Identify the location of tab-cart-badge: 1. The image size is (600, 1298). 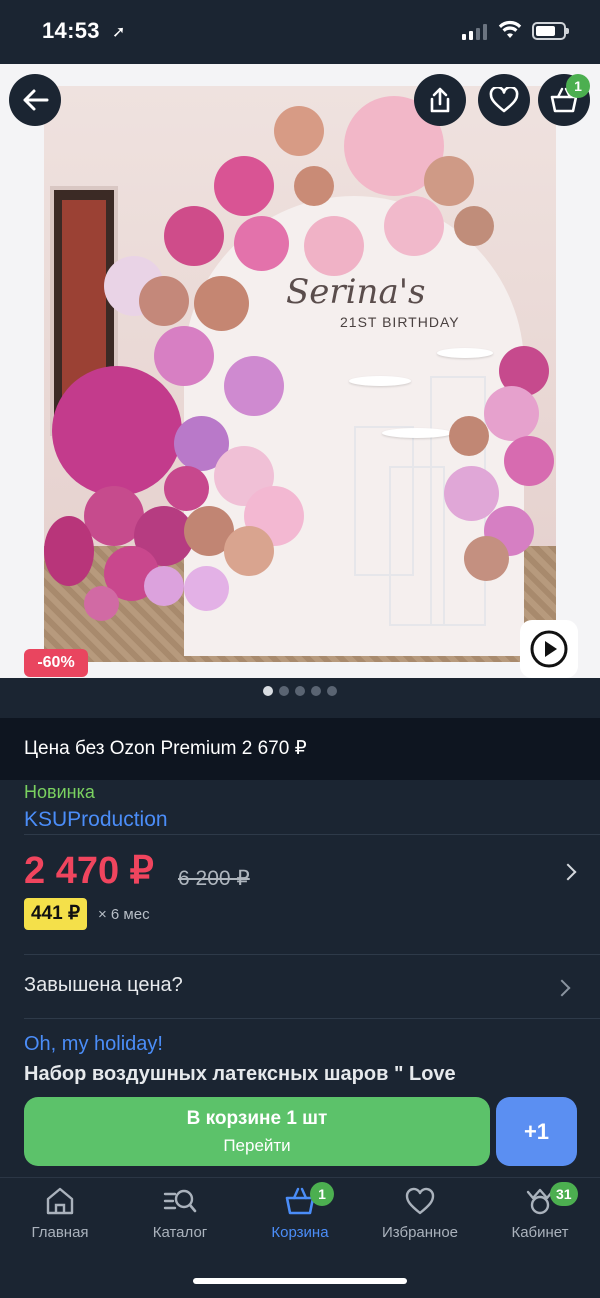
(322, 1194).